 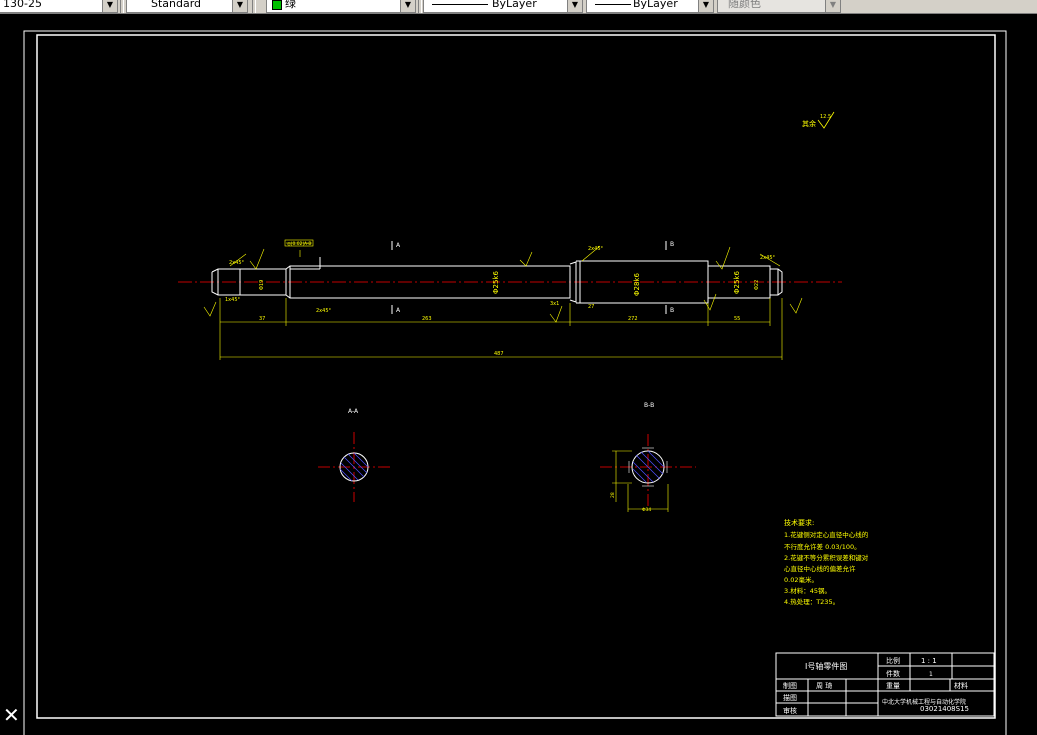 I want to click on dimstyle-value: 130-25, so click(x=22, y=5).